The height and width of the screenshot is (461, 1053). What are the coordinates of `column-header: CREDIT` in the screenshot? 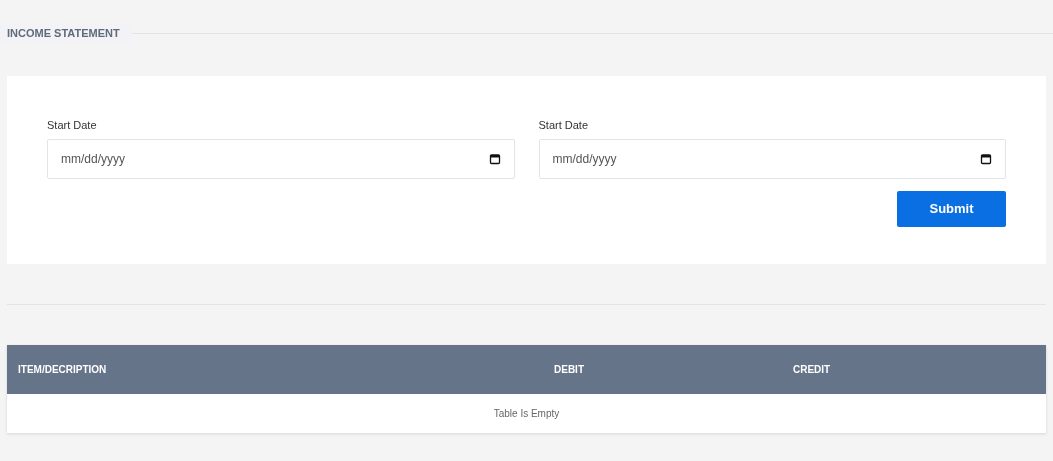 It's located at (812, 369).